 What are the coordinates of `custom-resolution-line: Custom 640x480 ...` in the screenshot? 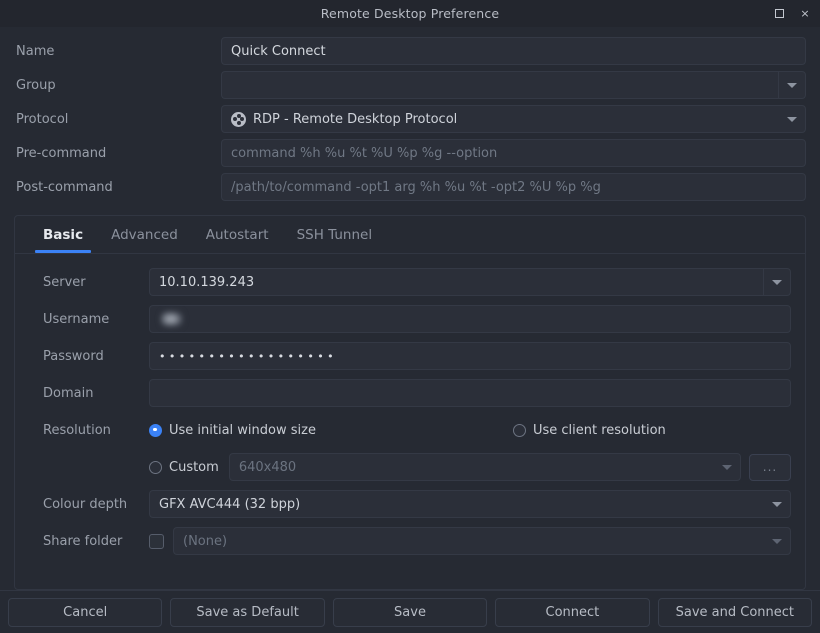 It's located at (470, 467).